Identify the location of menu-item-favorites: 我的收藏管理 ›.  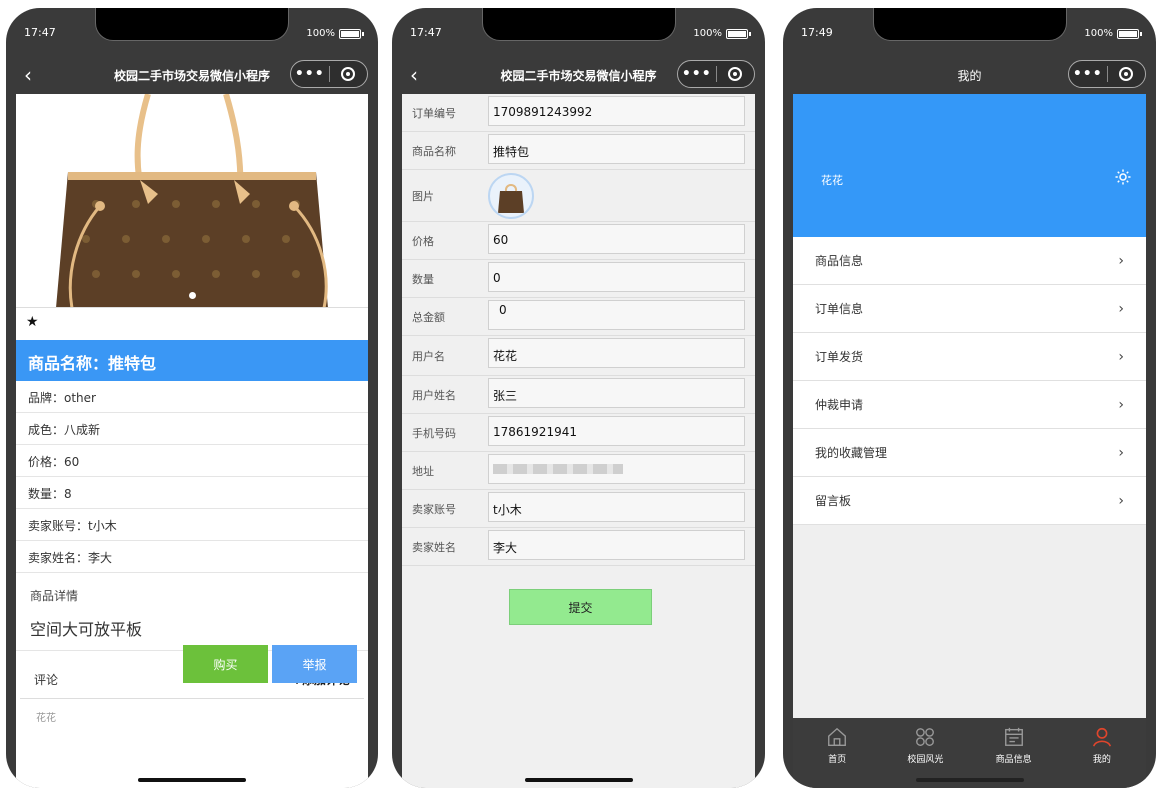
(969, 453).